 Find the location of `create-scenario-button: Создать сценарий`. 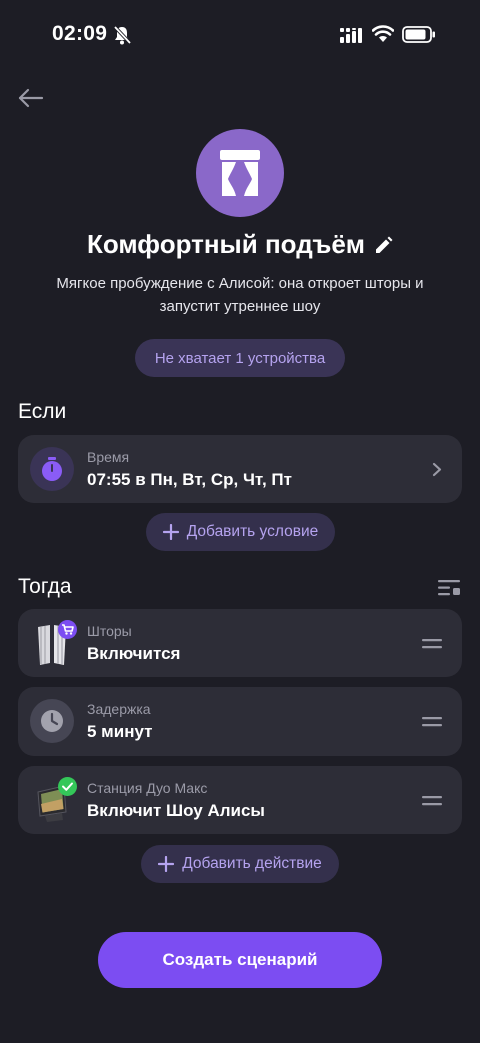

create-scenario-button: Создать сценарий is located at coordinates (240, 960).